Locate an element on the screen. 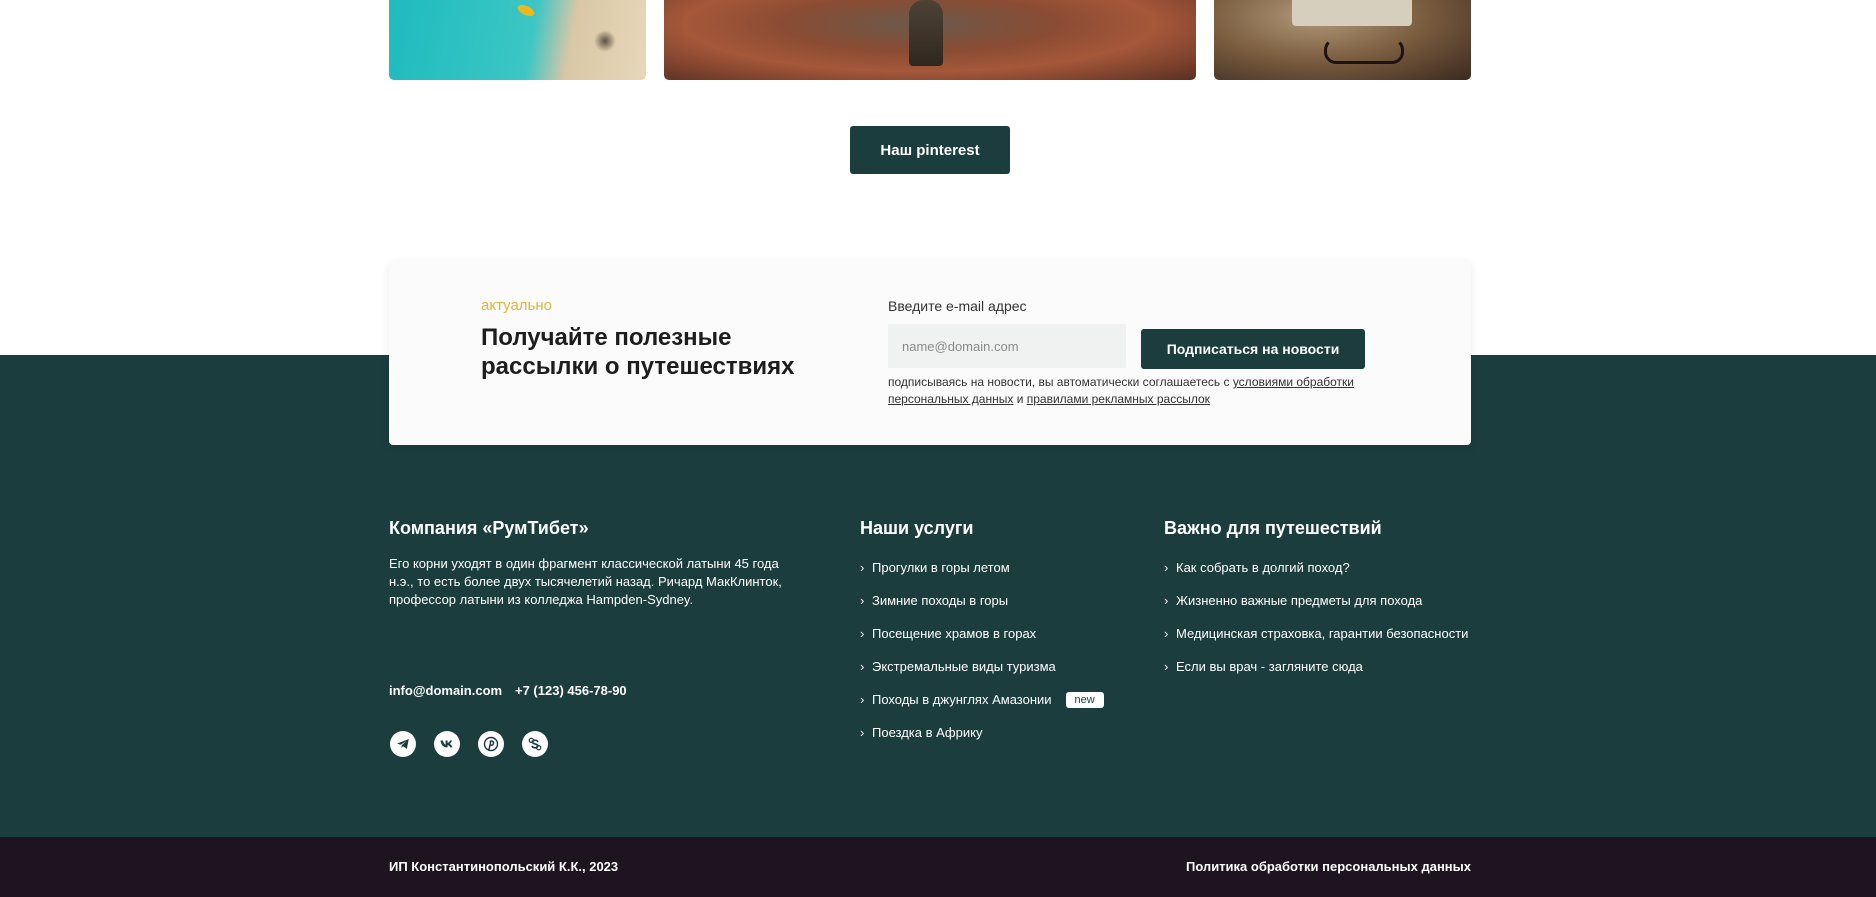 The height and width of the screenshot is (897, 1876). notebook-shape is located at coordinates (1352, 13).